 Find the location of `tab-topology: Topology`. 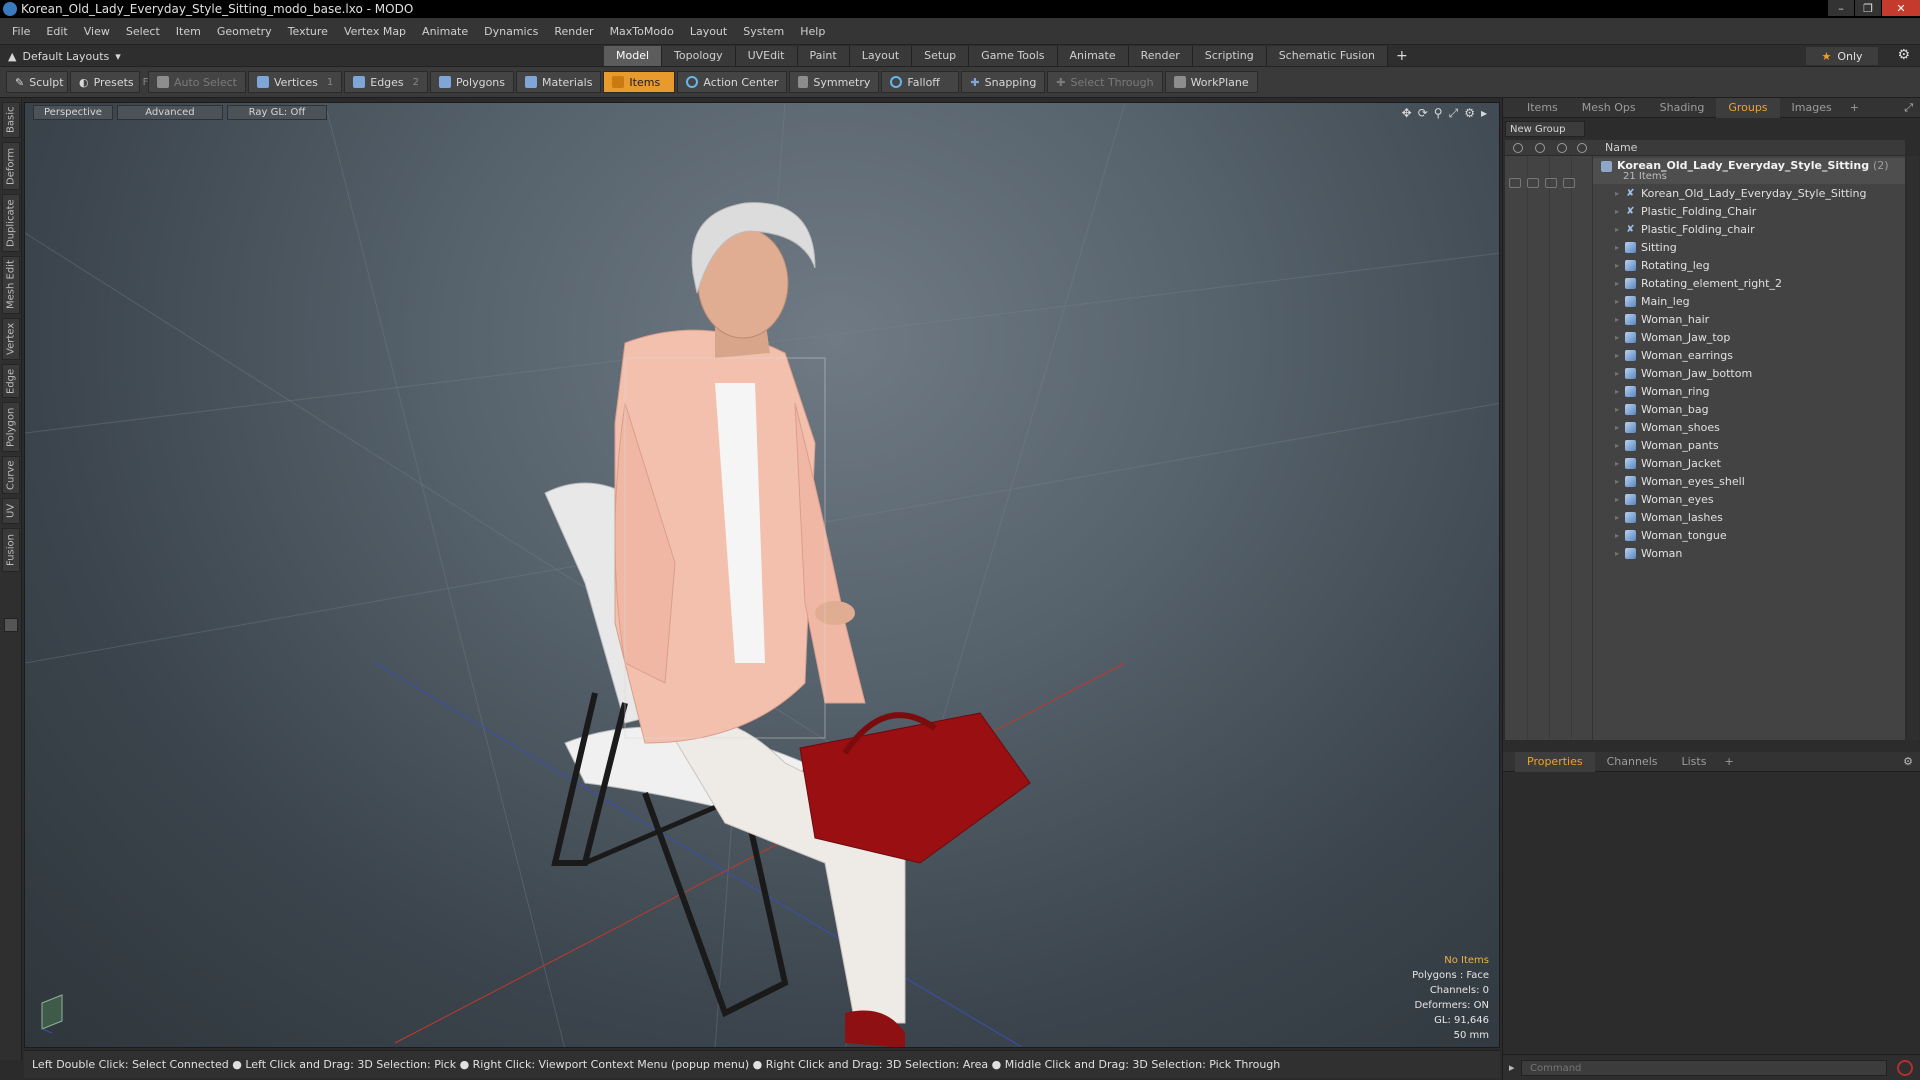

tab-topology: Topology is located at coordinates (699, 56).